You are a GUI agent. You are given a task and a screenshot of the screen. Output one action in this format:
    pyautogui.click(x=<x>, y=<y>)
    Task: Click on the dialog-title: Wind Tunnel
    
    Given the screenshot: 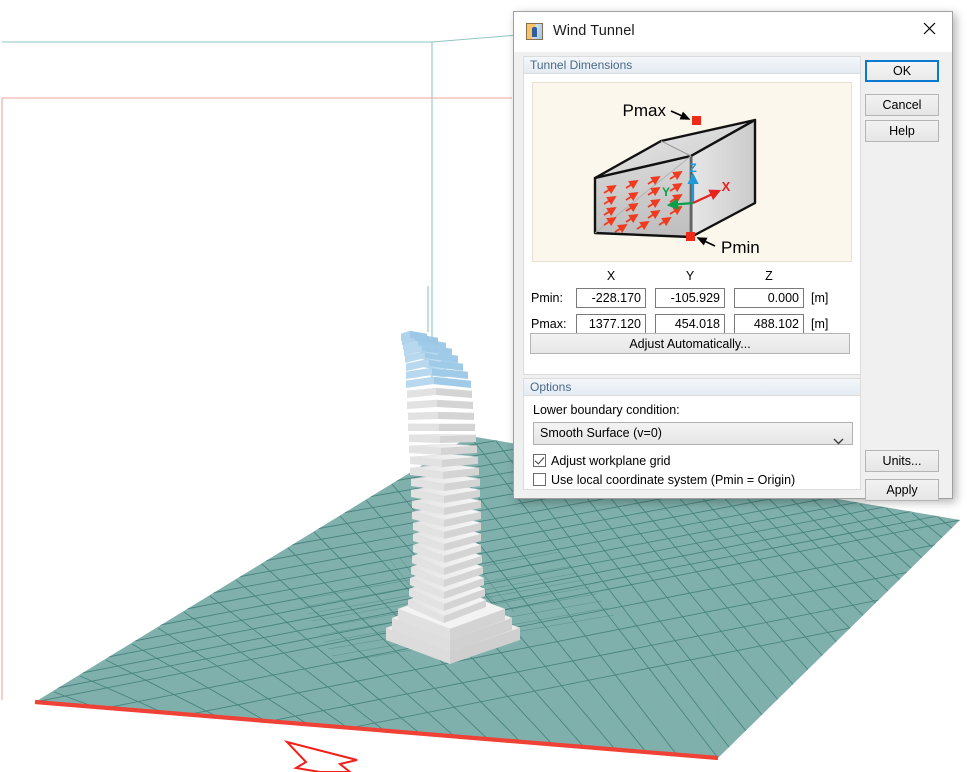 What is the action you would take?
    pyautogui.click(x=594, y=31)
    